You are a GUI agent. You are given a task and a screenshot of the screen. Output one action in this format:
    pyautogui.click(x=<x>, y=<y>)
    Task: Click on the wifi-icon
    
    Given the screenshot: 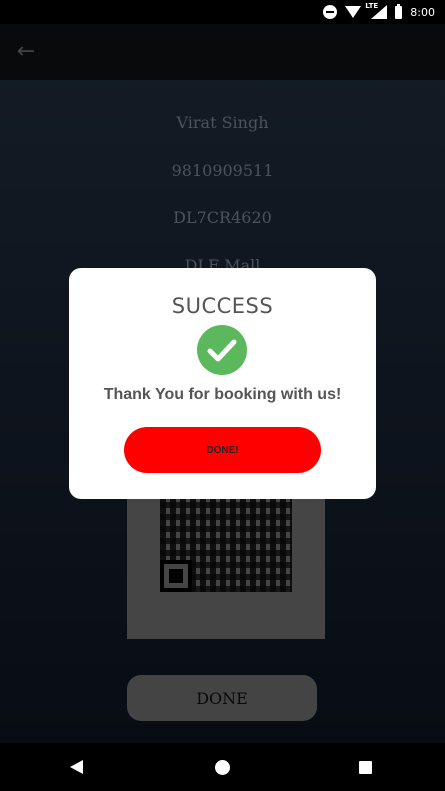 What is the action you would take?
    pyautogui.click(x=353, y=12)
    